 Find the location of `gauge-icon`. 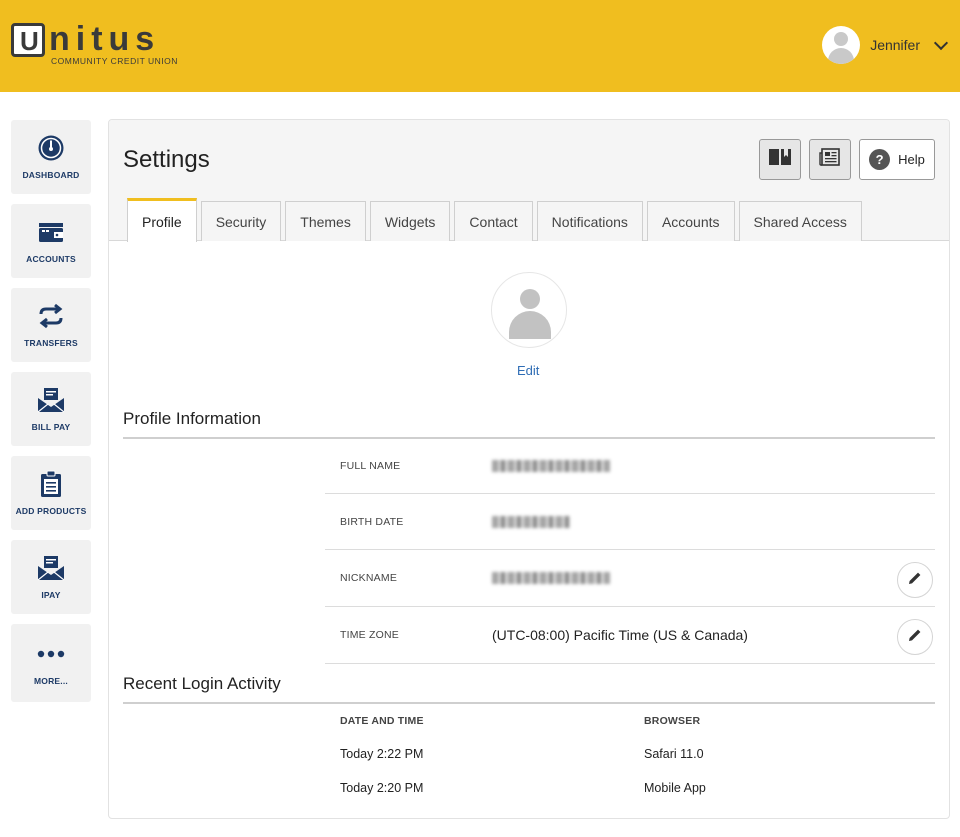

gauge-icon is located at coordinates (51, 148).